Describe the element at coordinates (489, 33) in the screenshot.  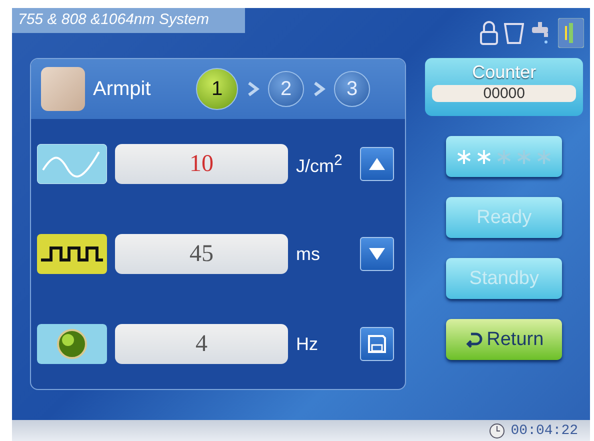
I see `lock-icon` at that location.